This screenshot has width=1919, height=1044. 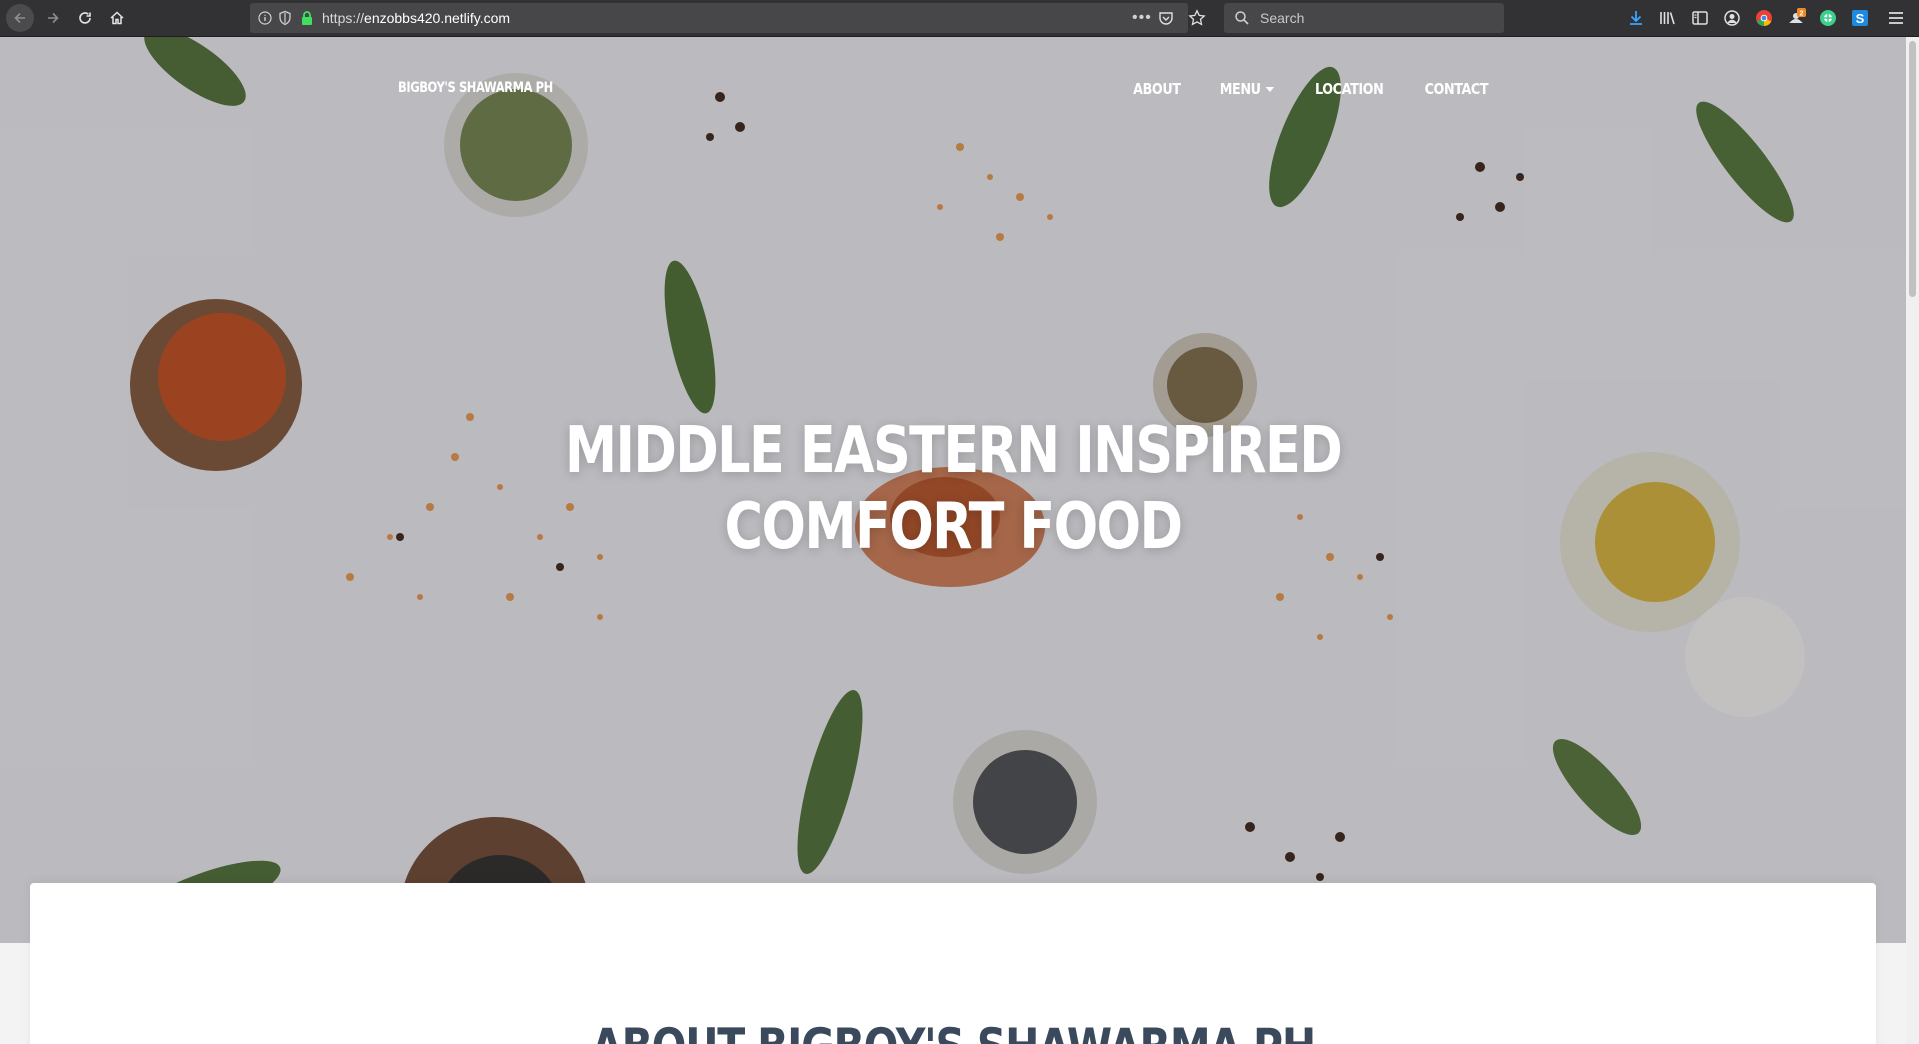 I want to click on pocket-icon, so click(x=1166, y=18).